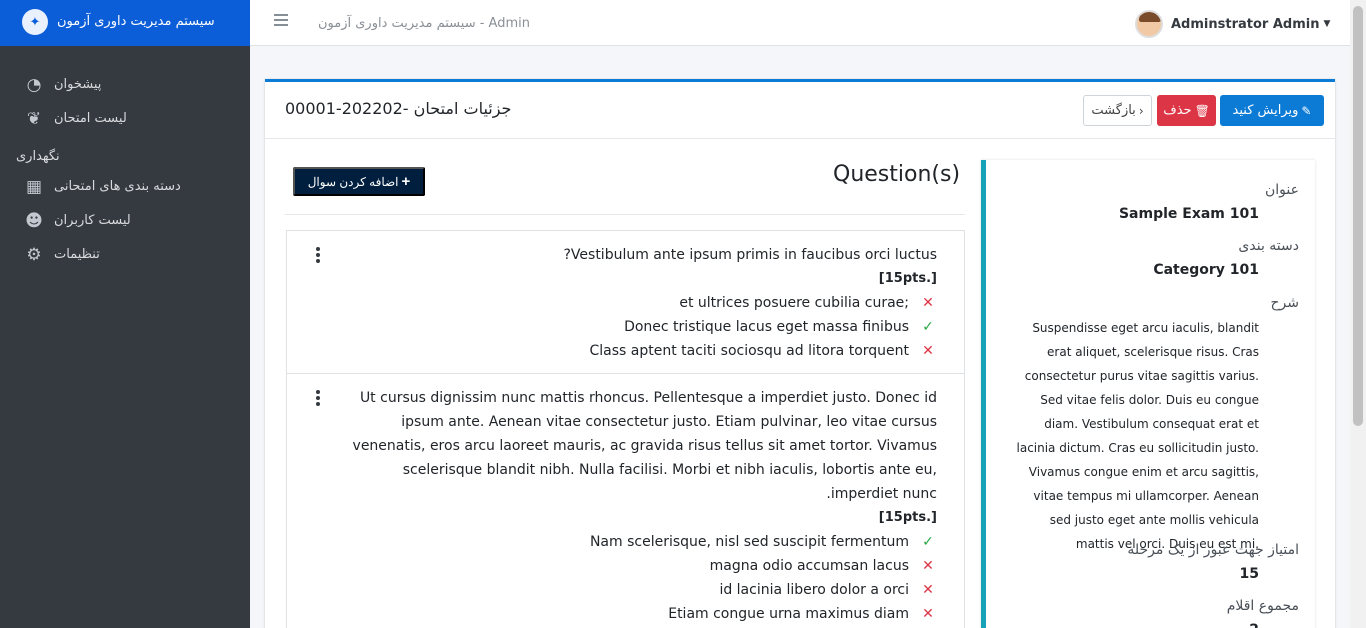  I want to click on feather-icon: ❦, so click(34, 119).